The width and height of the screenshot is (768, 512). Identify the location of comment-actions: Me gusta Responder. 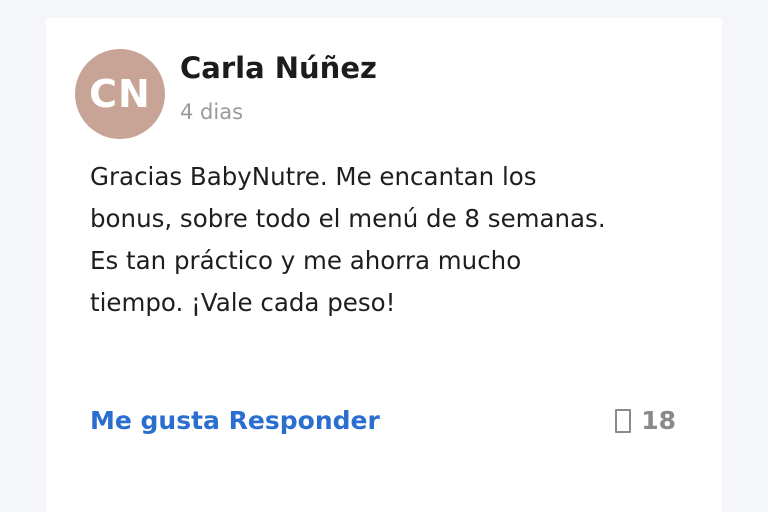
(235, 420).